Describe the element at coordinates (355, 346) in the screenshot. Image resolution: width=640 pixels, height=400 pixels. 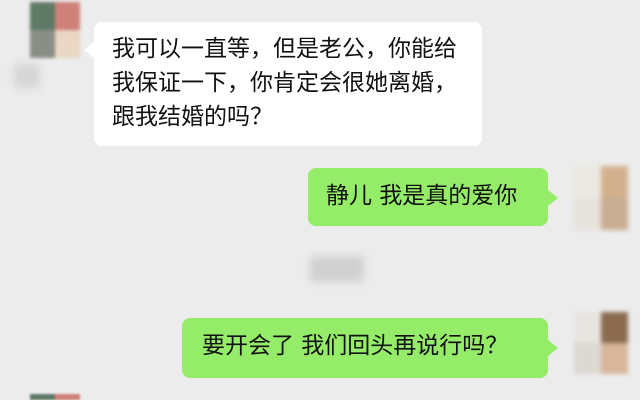
I see `message-text: 要开会了 我们回头再说行吗？` at that location.